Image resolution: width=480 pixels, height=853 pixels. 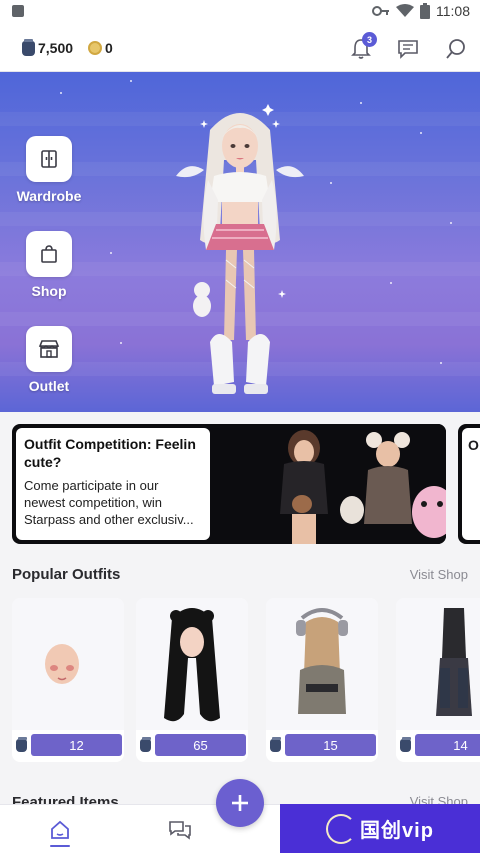 I want to click on watermark-overlay: 国创vip, so click(x=380, y=828).